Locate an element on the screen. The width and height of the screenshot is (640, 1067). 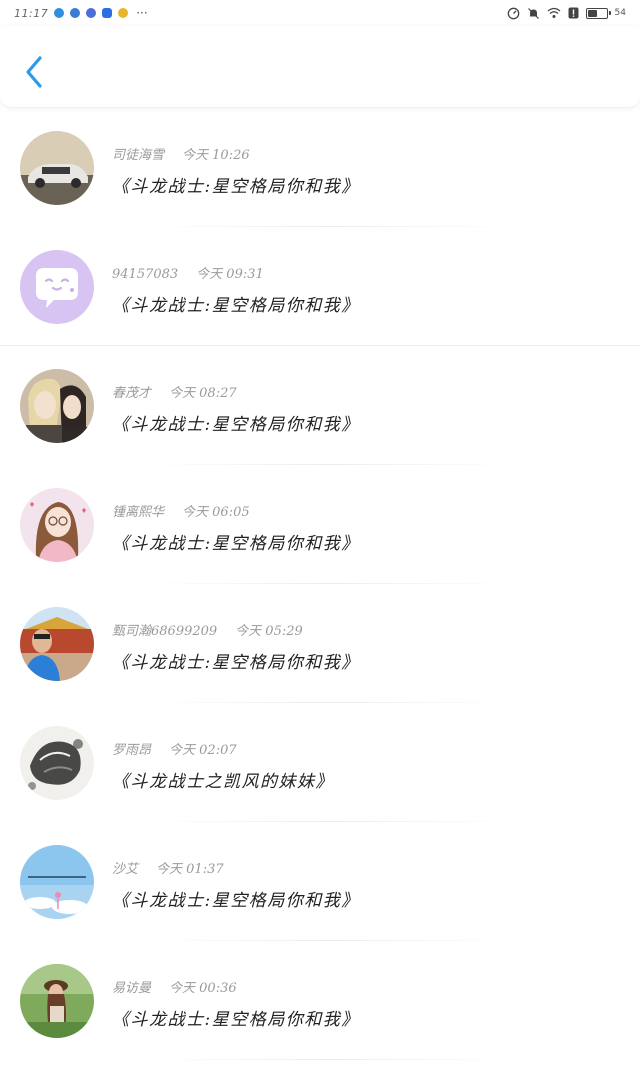
chevron-left-icon is located at coordinates (34, 72).